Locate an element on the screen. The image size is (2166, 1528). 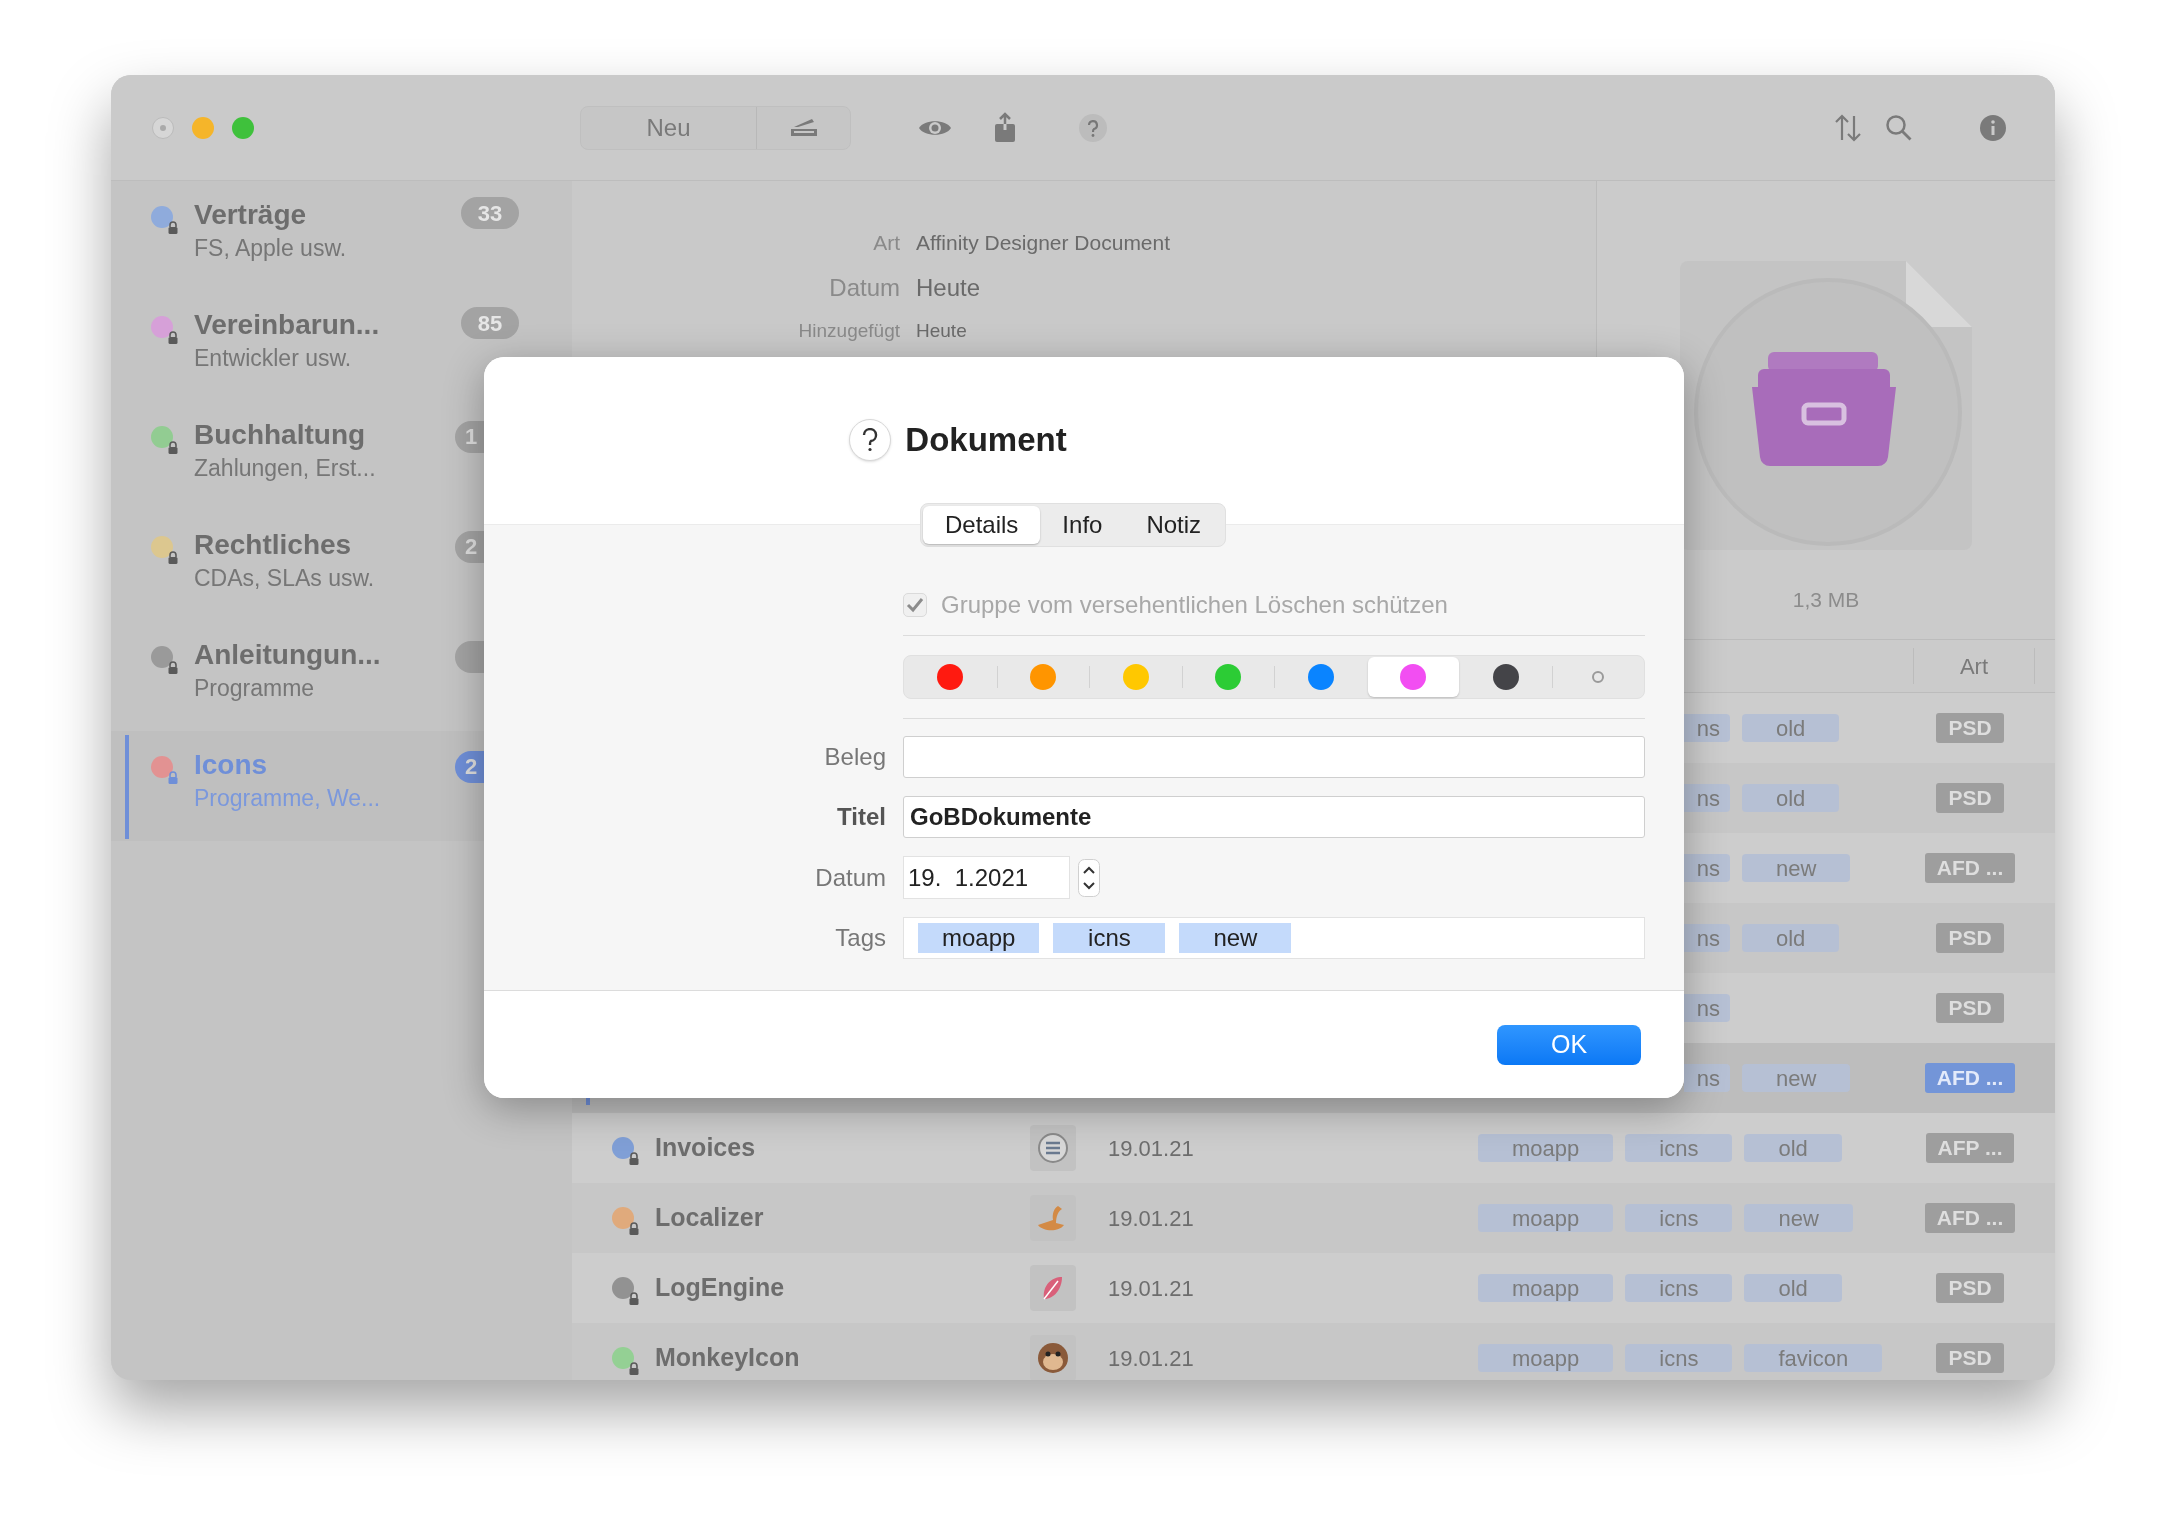
detail-value: Heute is located at coordinates (948, 287).